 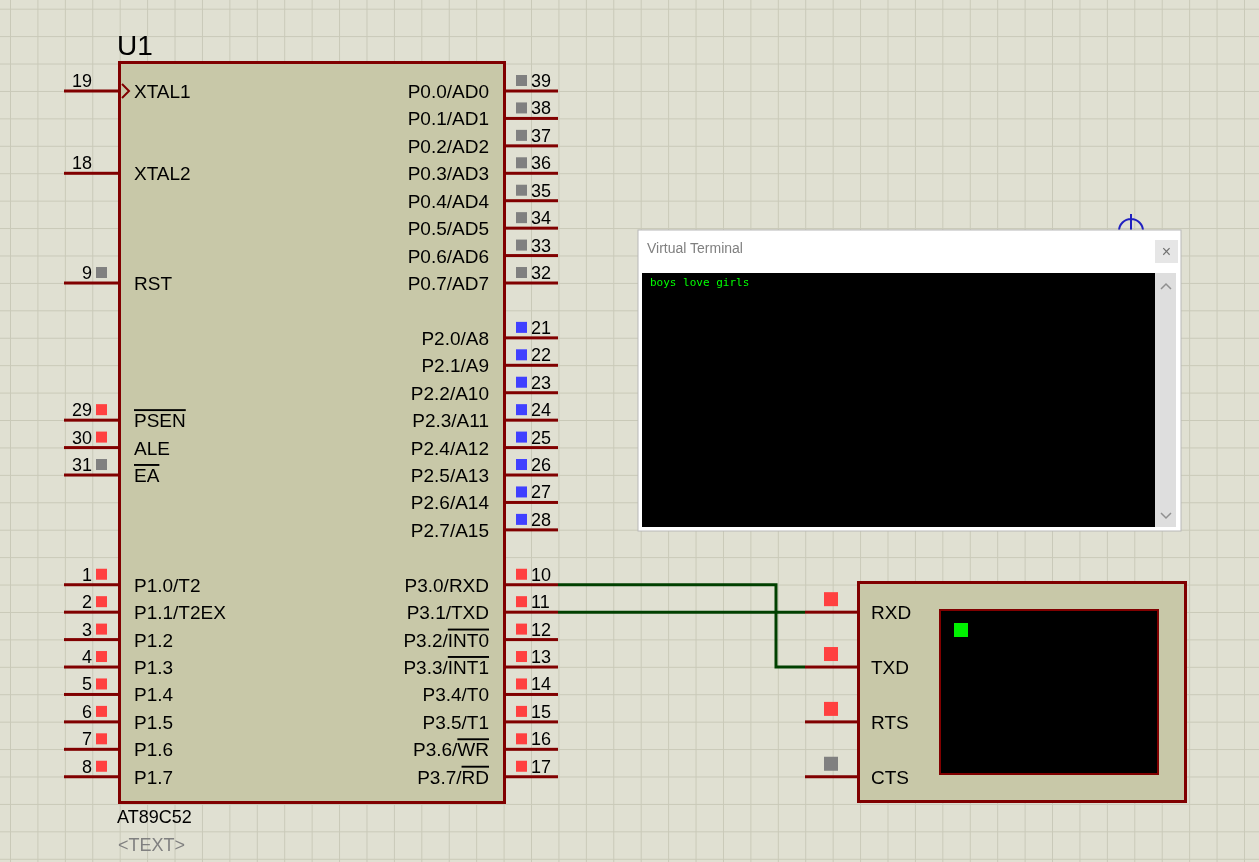 I want to click on pin-label: P3.1/TXD, so click(x=447, y=613).